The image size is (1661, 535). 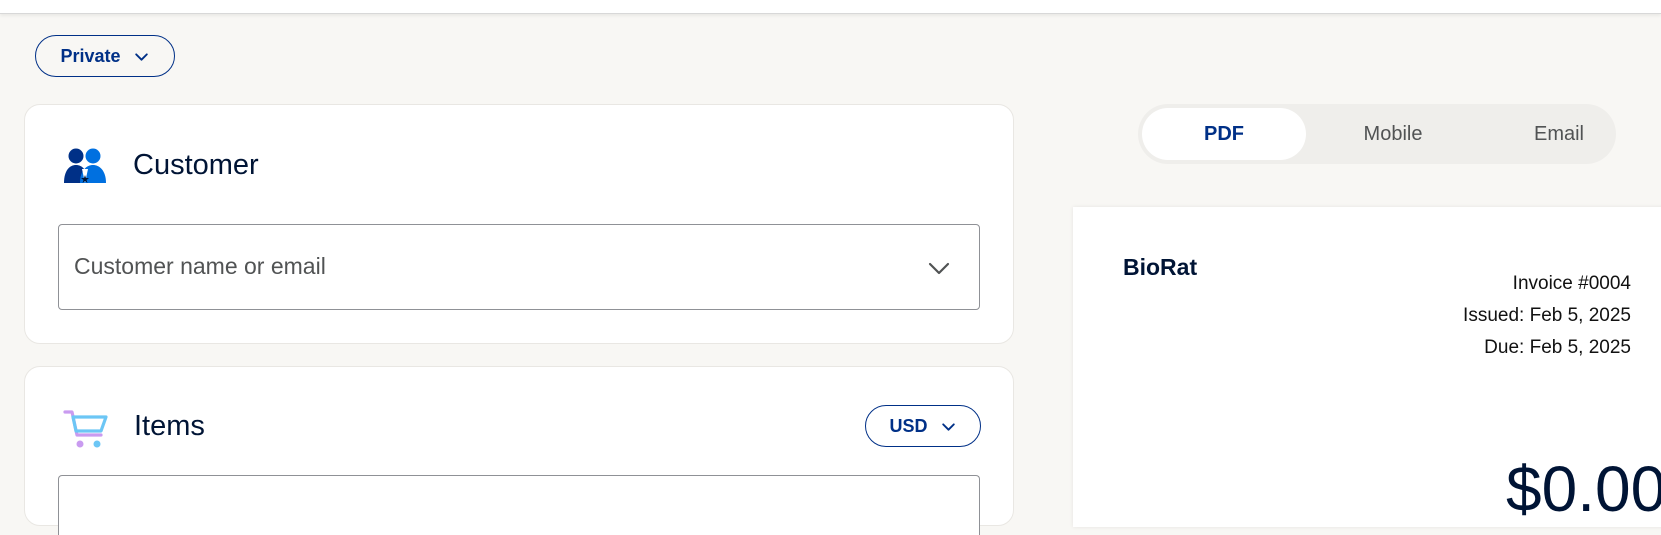 I want to click on shopping-cart-icon, so click(x=85, y=429).